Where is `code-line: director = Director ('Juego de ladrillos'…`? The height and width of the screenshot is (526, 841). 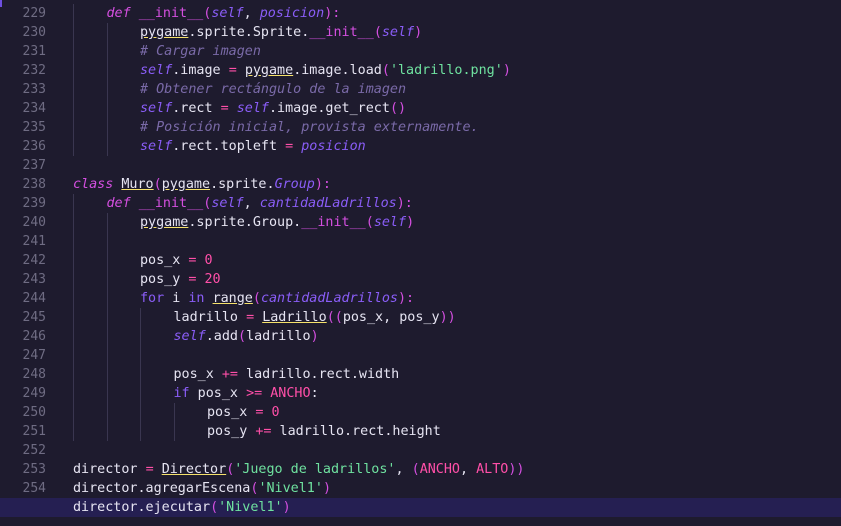 code-line: director = Director ('Juego de ladrillos'… is located at coordinates (457, 469).